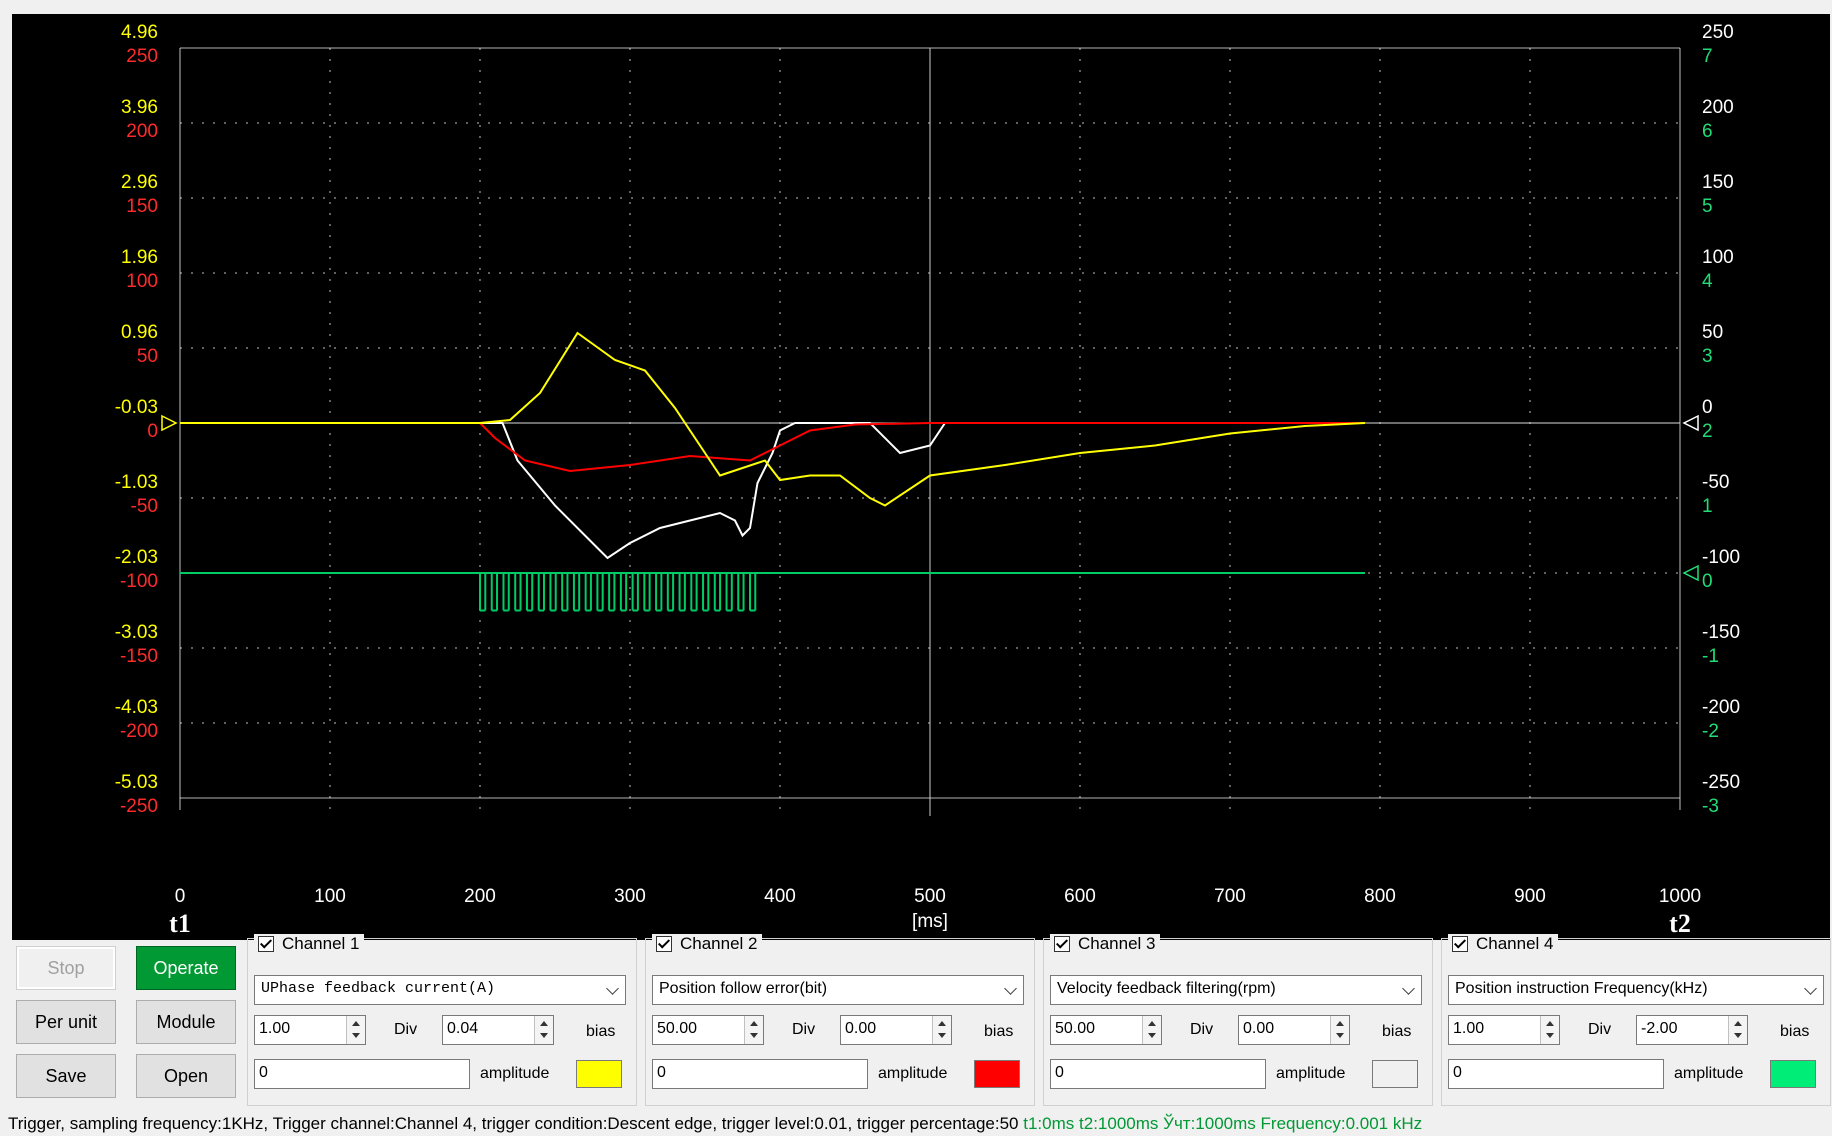  Describe the element at coordinates (1793, 1074) in the screenshot. I see `channel-4-color-swatch` at that location.